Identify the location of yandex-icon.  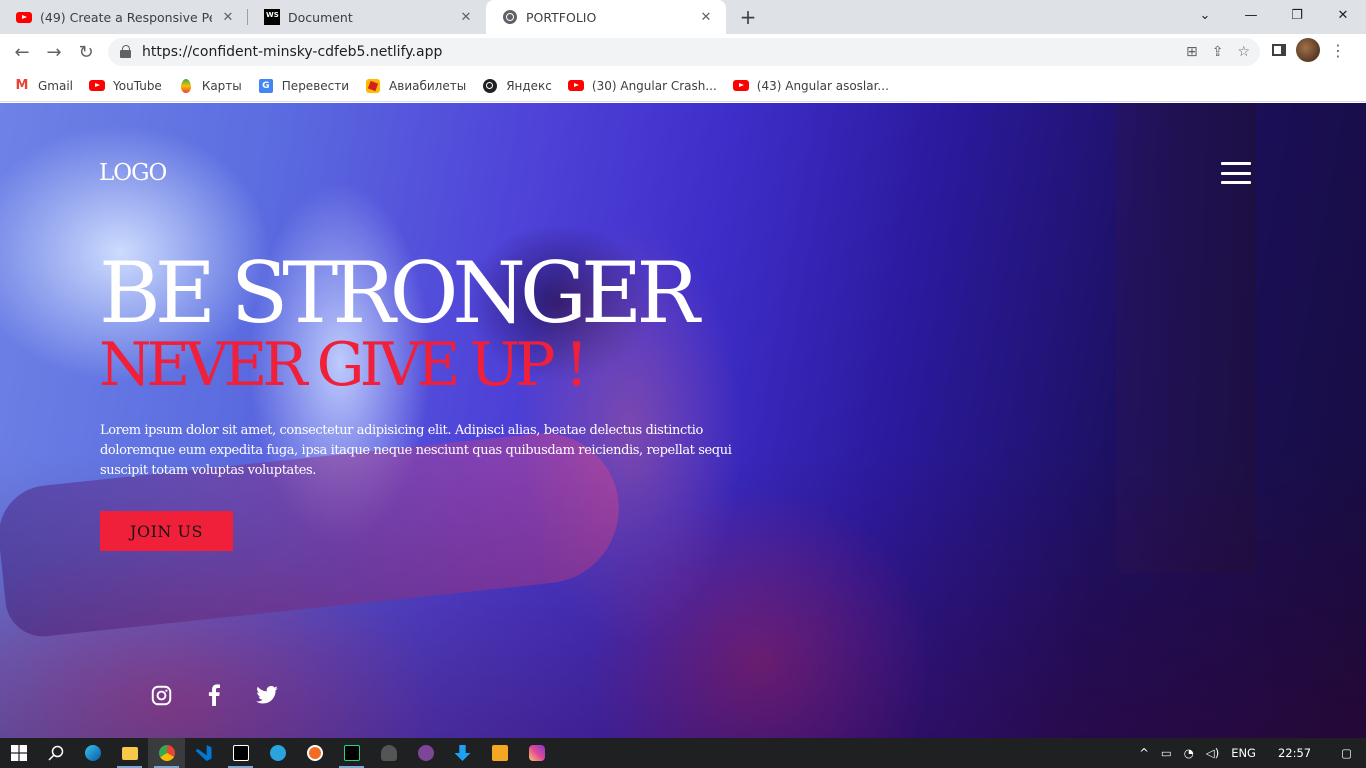
(490, 86).